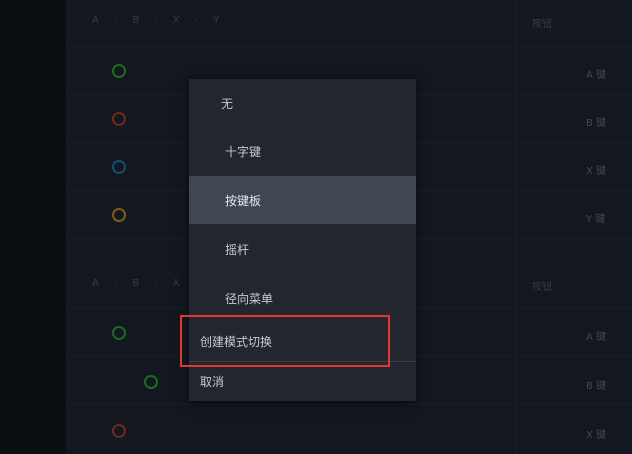 The height and width of the screenshot is (454, 632). I want to click on y-button-icon, so click(119, 215).